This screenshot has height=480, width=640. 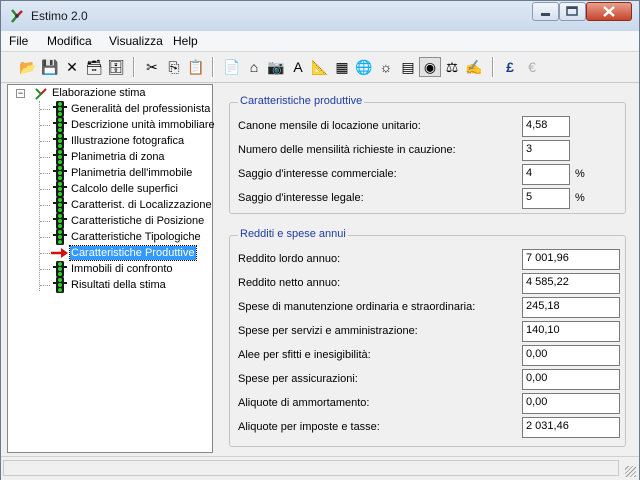 I want to click on scales-icon: ⚖, so click(x=452, y=67).